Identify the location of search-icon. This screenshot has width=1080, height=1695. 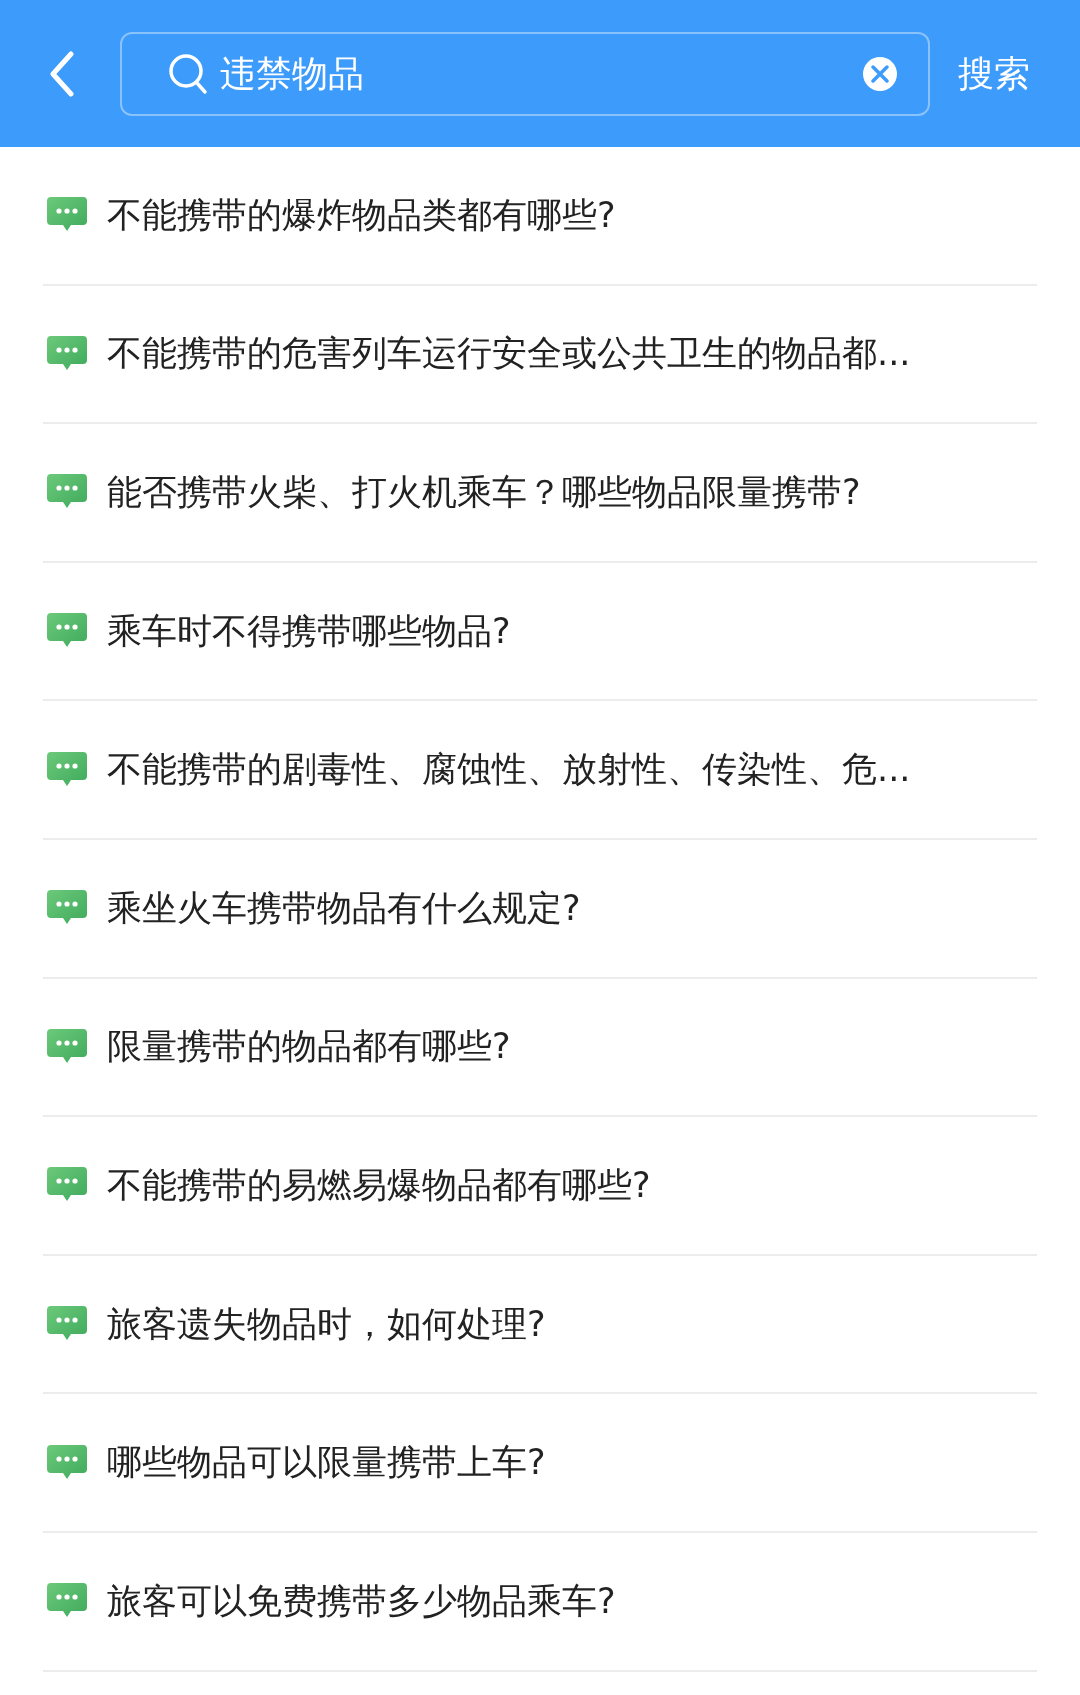
(188, 73).